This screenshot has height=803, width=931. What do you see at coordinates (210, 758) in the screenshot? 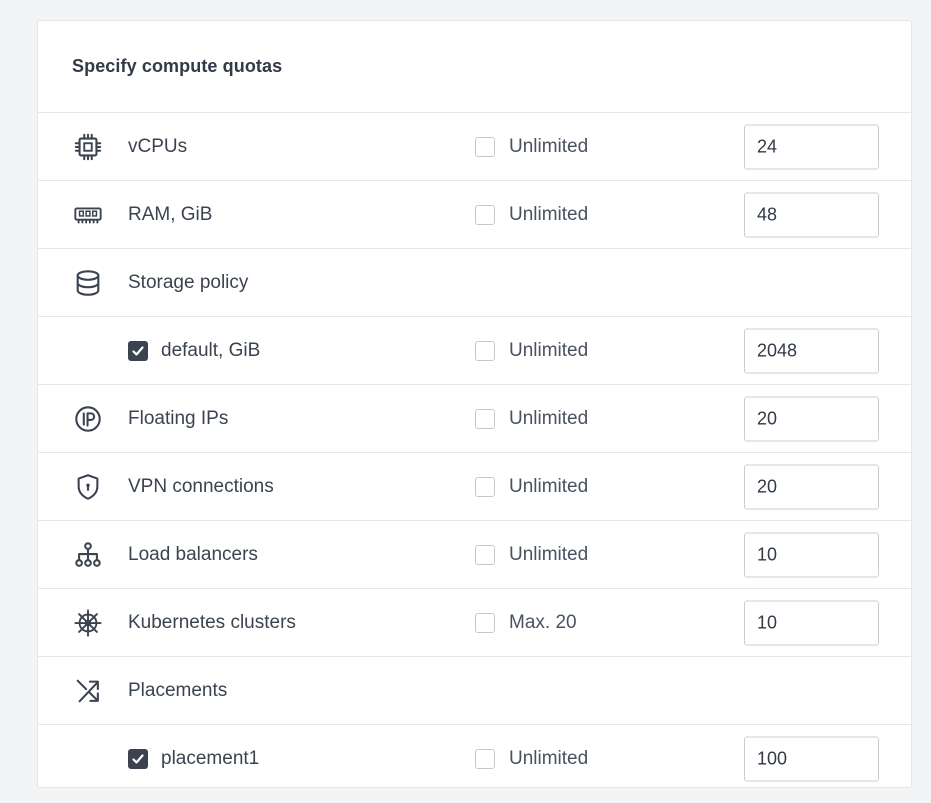
I see `sub-label: placement1` at bounding box center [210, 758].